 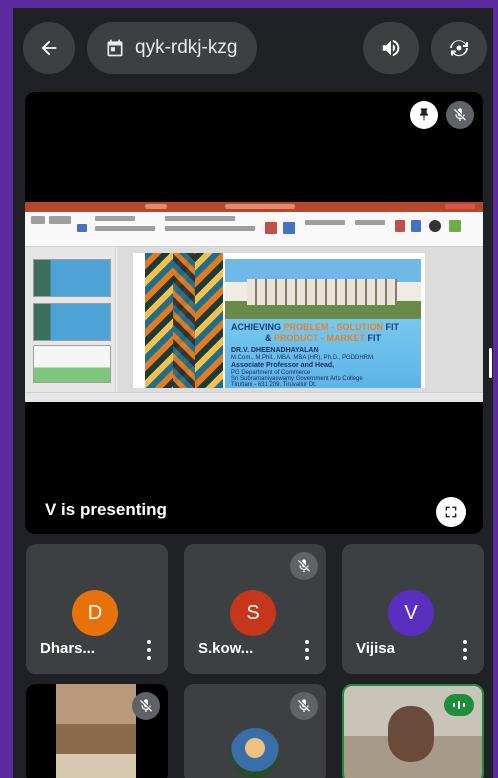 What do you see at coordinates (254, 229) in the screenshot?
I see `ribbon-toolbar` at bounding box center [254, 229].